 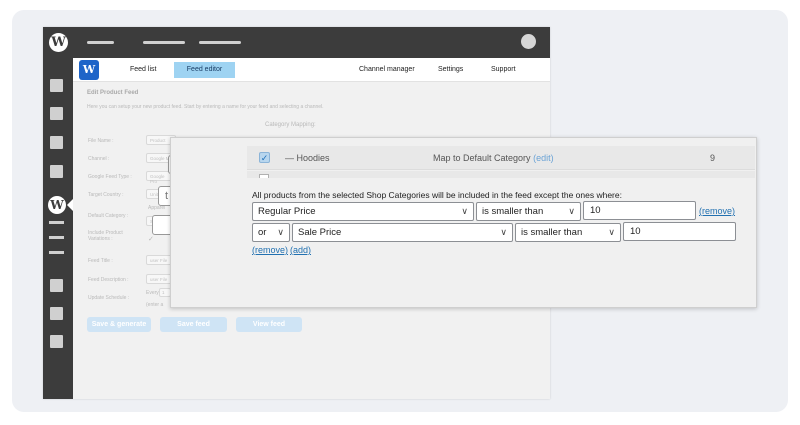 I want to click on add-link: (add), so click(x=300, y=250).